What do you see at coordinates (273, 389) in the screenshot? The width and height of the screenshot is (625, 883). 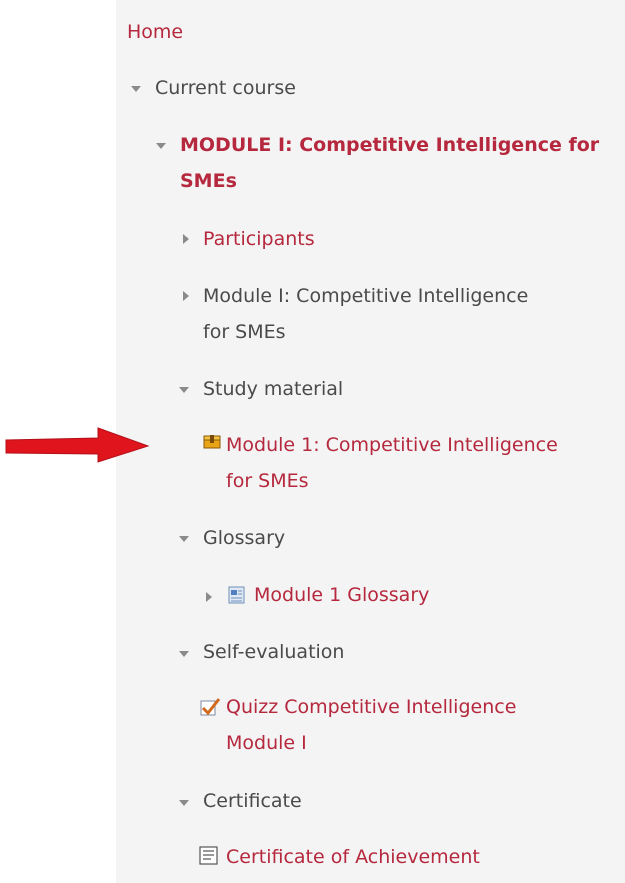 I see `nav-study-material: Study material` at bounding box center [273, 389].